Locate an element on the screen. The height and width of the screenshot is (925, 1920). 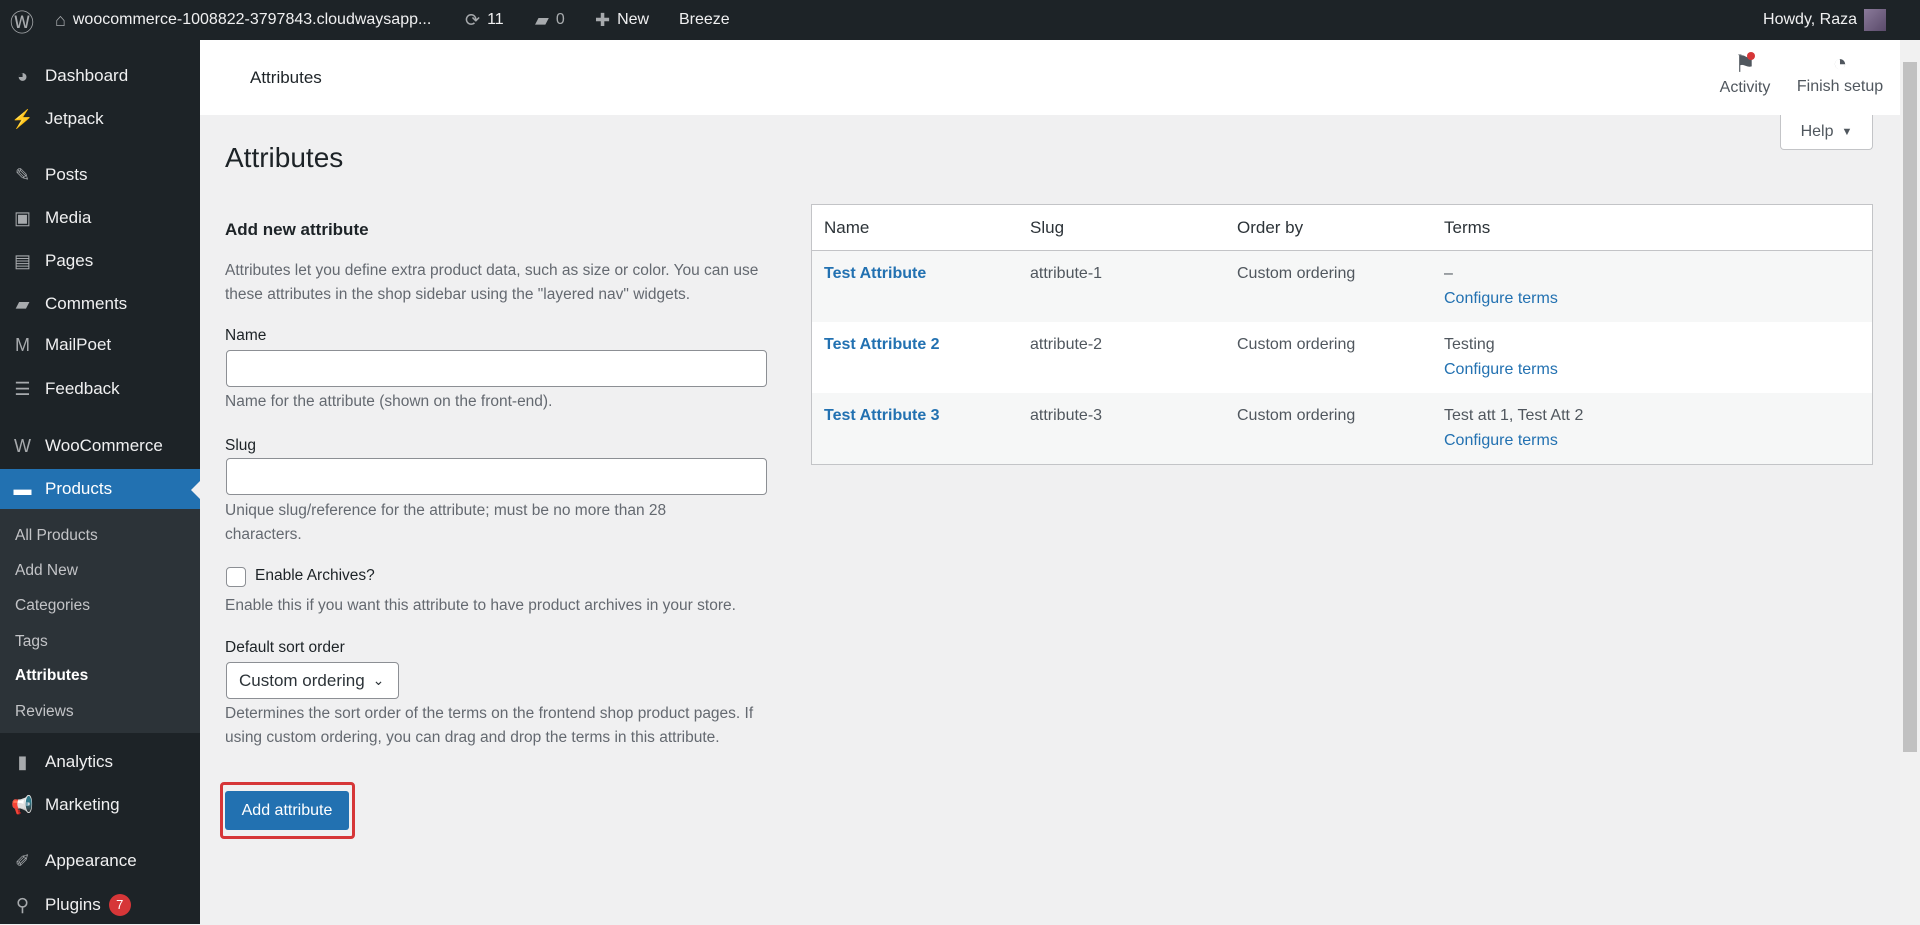
attribute-terms: – is located at coordinates (1448, 273).